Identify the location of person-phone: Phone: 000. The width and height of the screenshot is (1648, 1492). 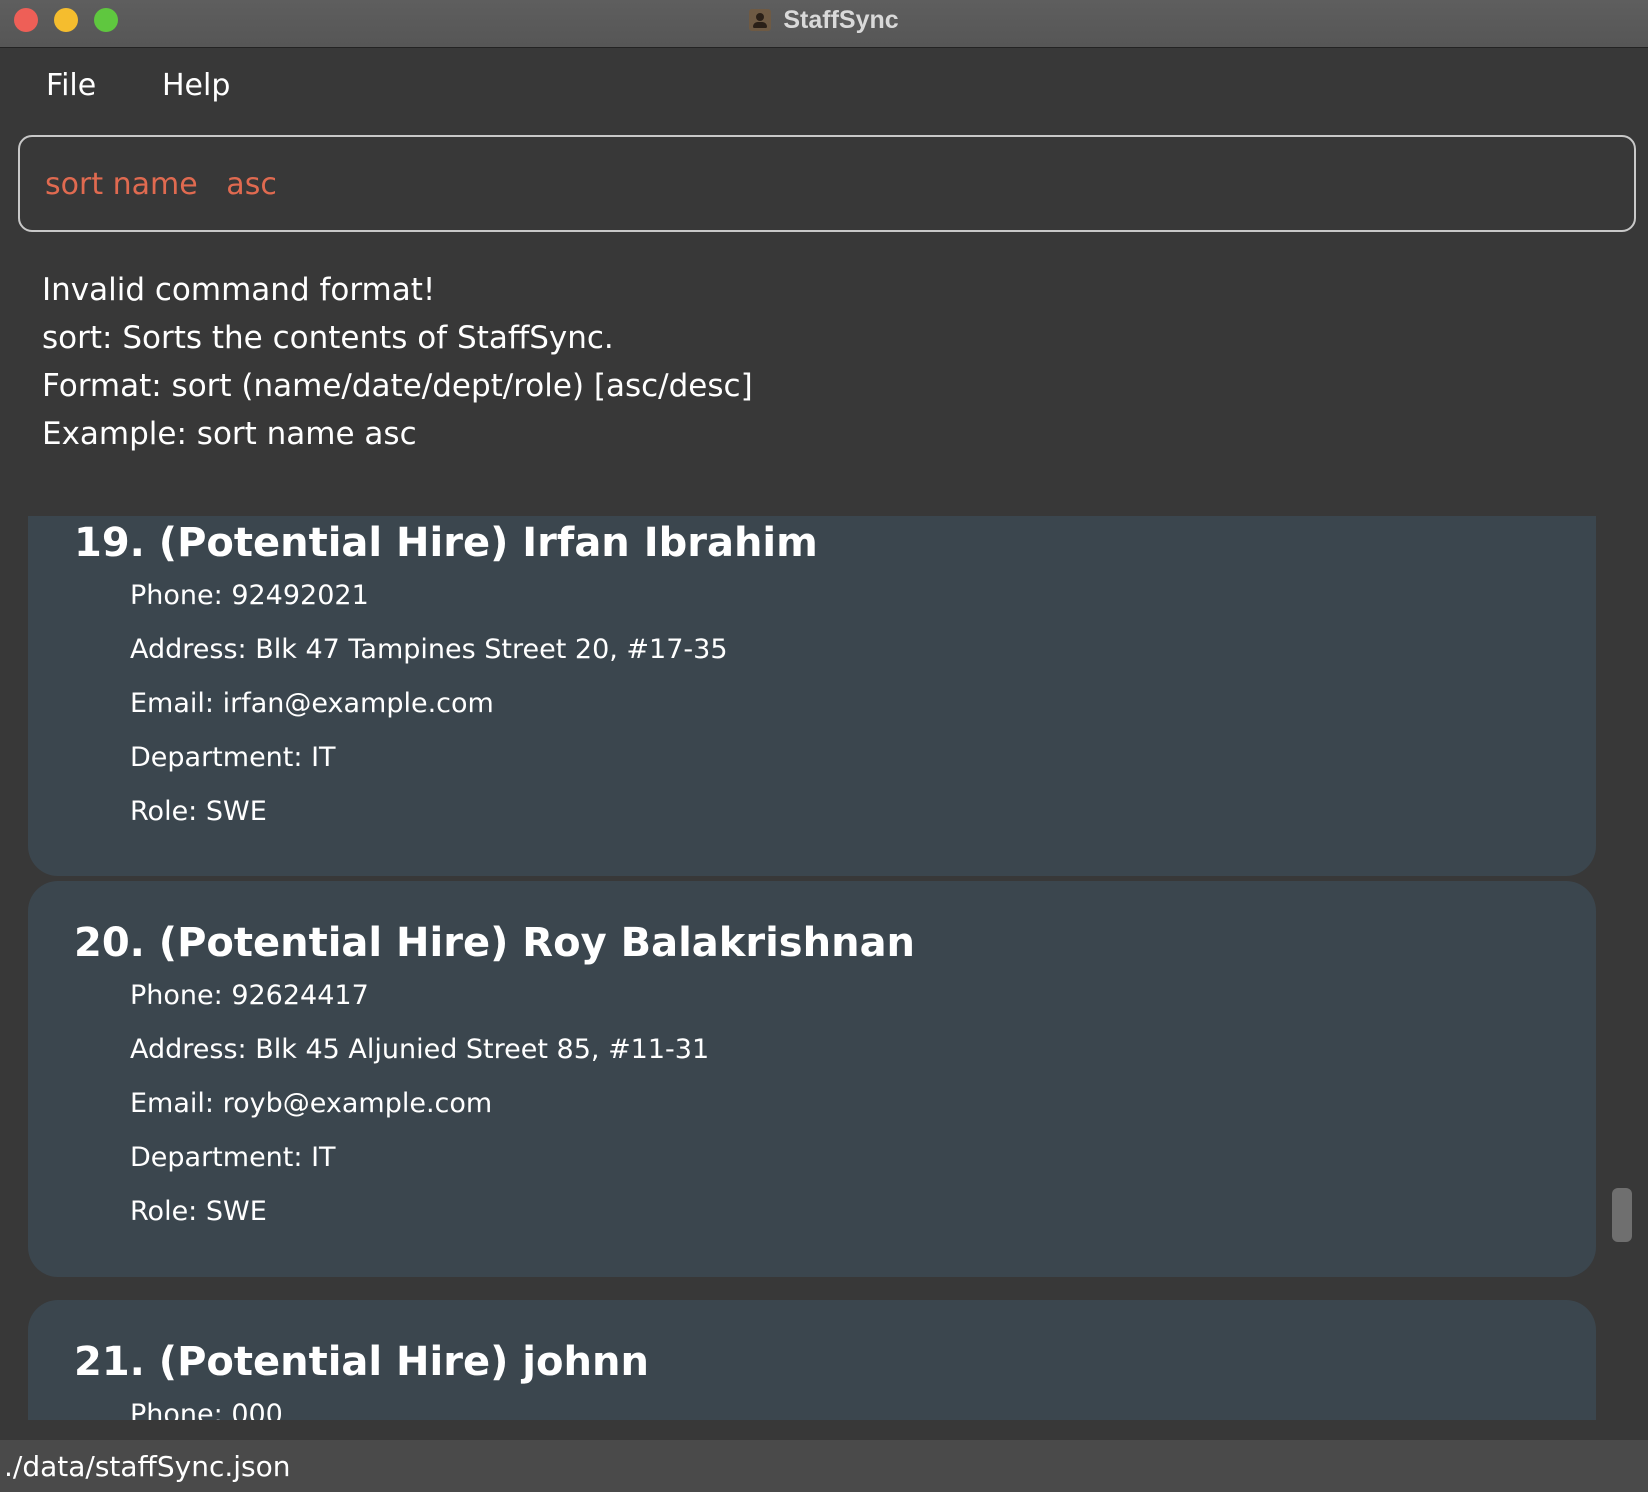
(206, 1409).